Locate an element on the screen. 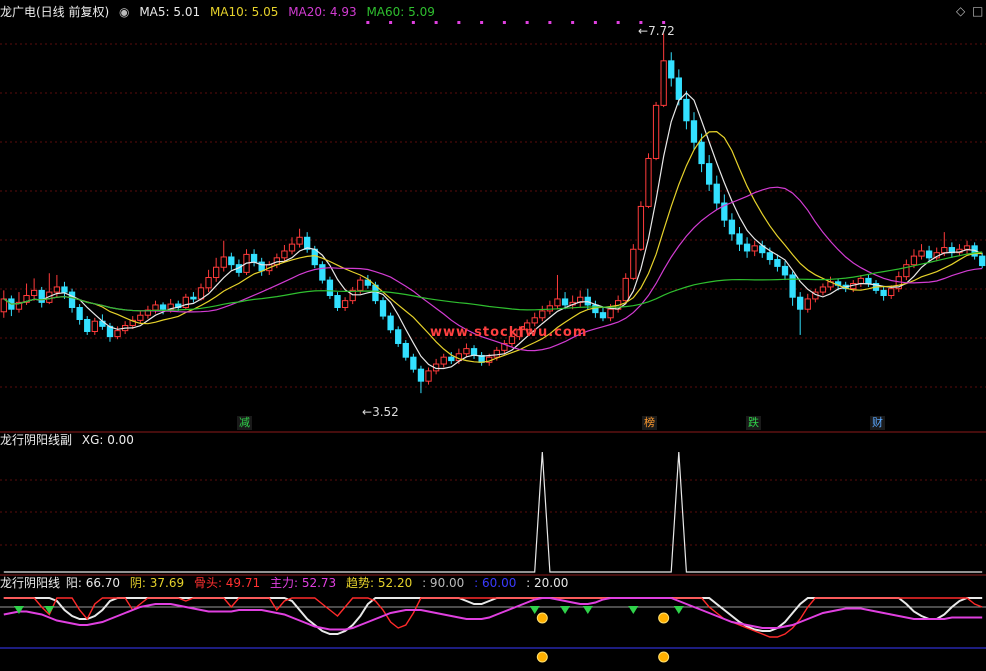  ma10-label: MA10: 5.05 is located at coordinates (244, 12).